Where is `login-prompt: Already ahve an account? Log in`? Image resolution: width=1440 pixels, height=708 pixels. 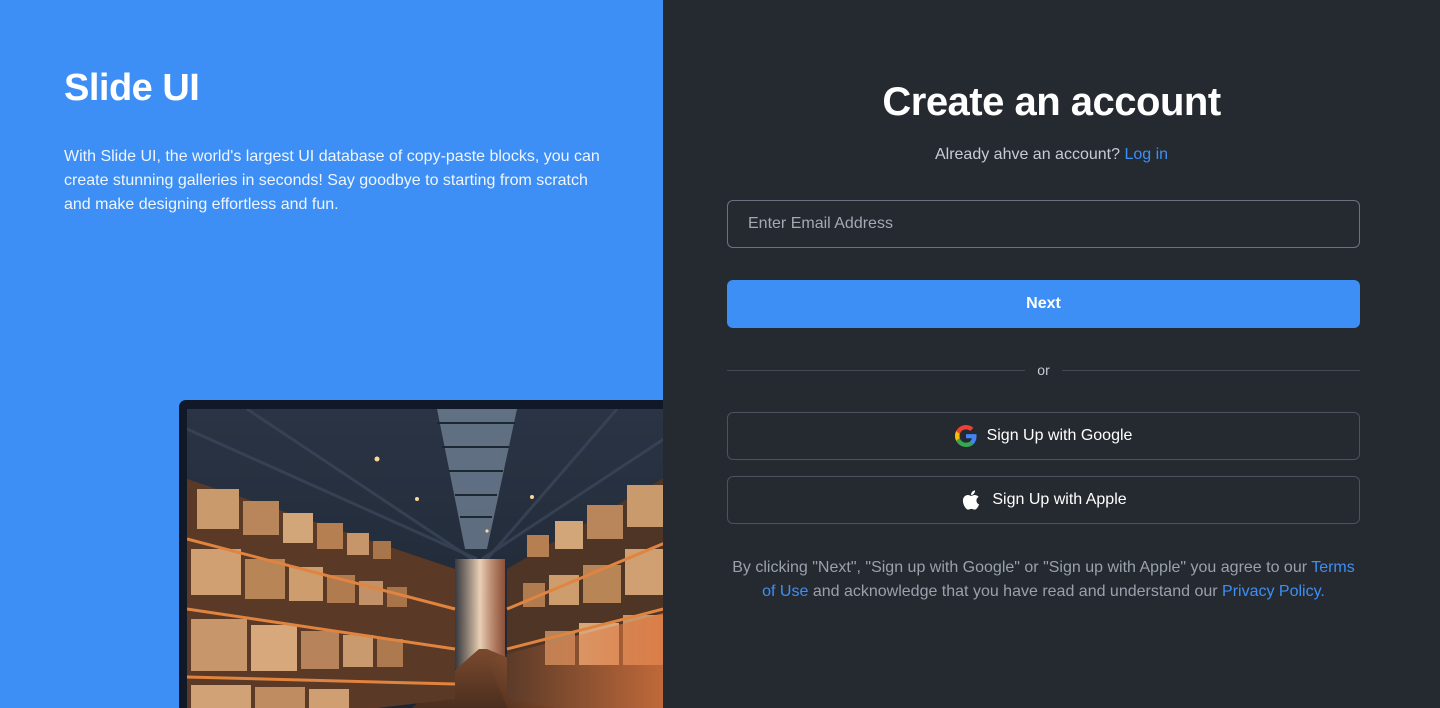
login-prompt: Already ahve an account? Log in is located at coordinates (1051, 155).